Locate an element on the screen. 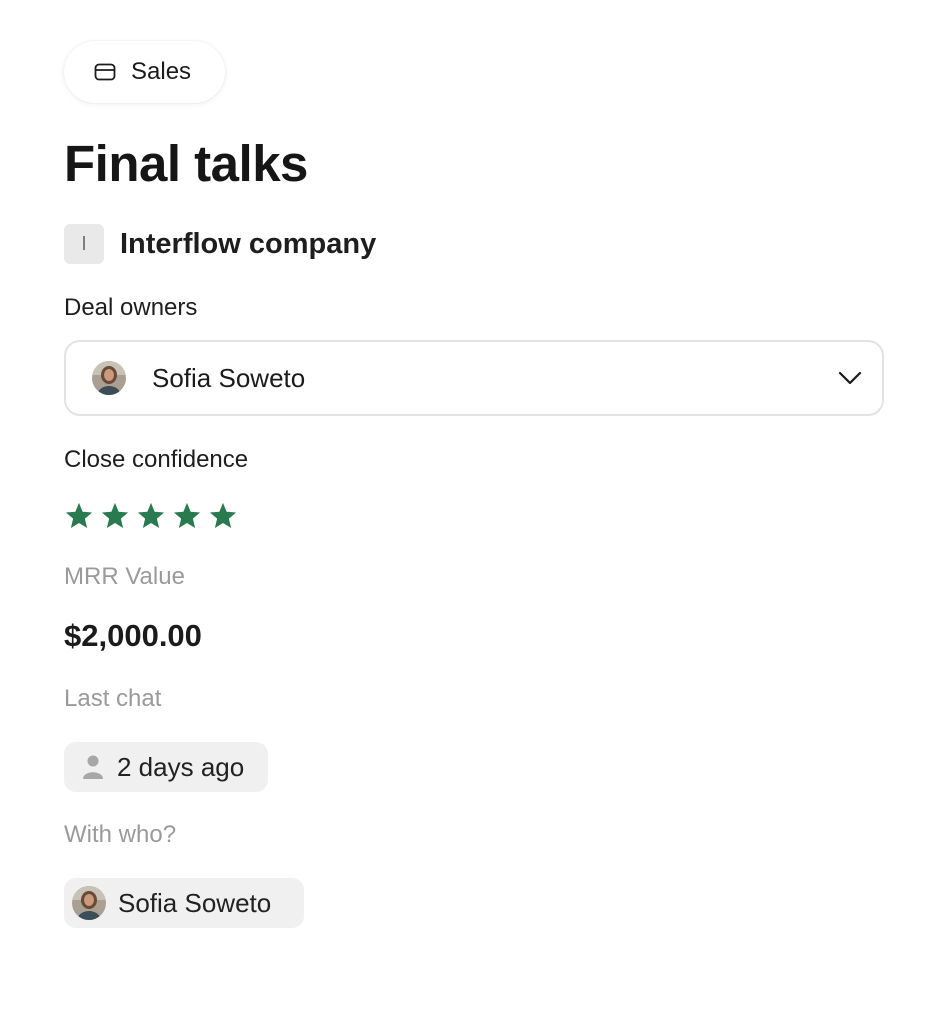 This screenshot has height=1010, width=948. last-chat-value: 2 days ago is located at coordinates (181, 766).